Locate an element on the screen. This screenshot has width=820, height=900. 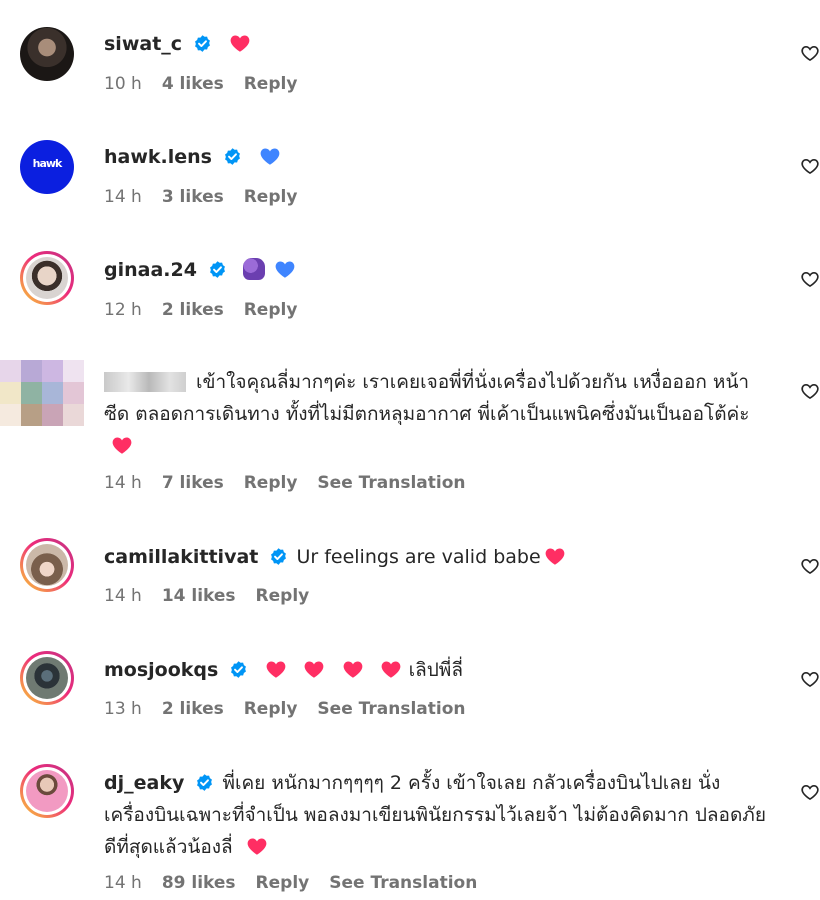
comment-meta: 14 h 7 likes Reply See Translation is located at coordinates (294, 483).